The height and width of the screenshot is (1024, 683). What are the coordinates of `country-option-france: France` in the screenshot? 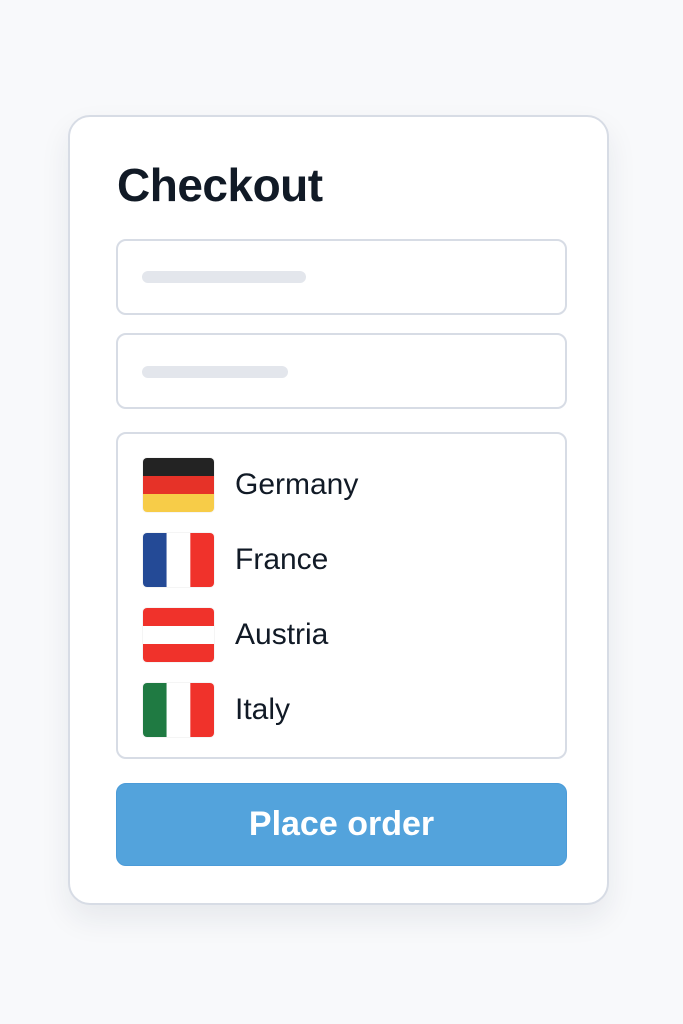 It's located at (341, 560).